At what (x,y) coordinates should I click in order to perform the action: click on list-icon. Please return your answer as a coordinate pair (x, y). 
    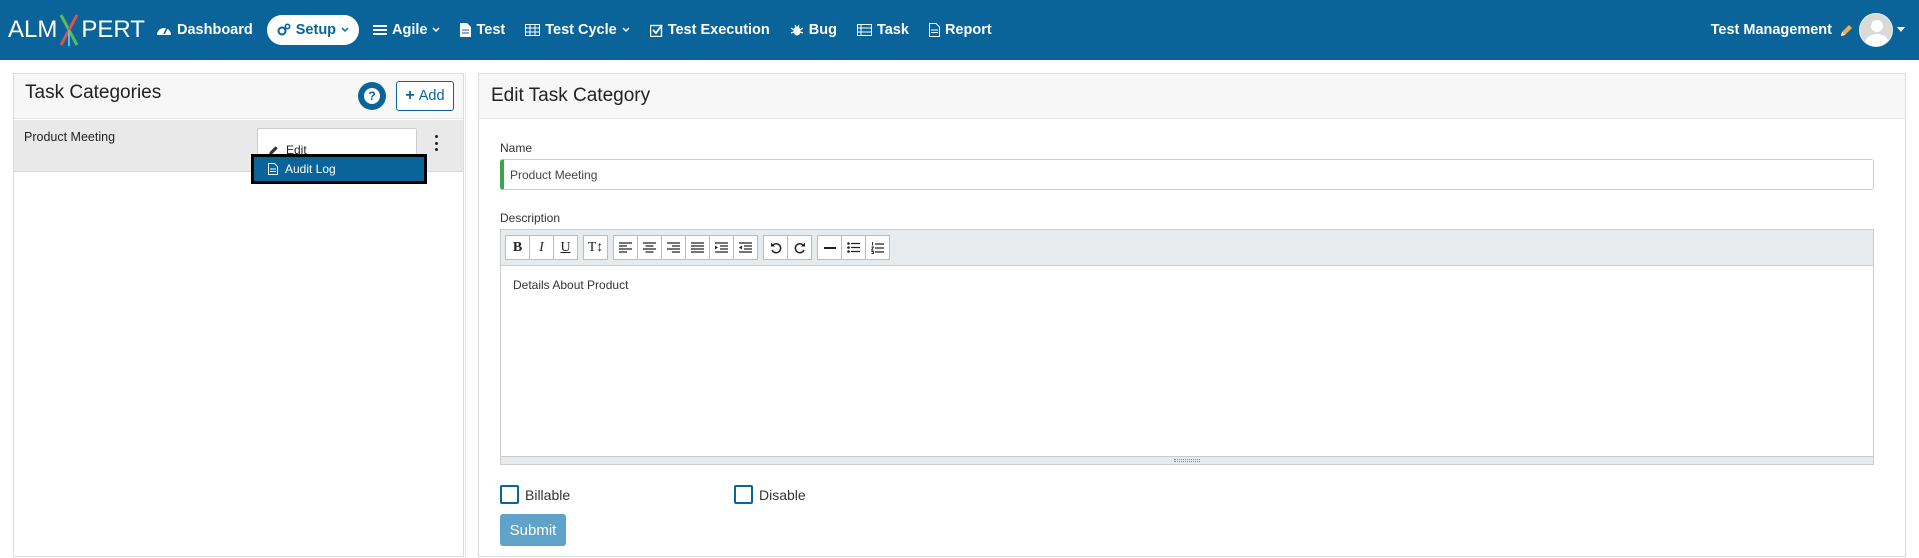
    Looking at the image, I should click on (380, 30).